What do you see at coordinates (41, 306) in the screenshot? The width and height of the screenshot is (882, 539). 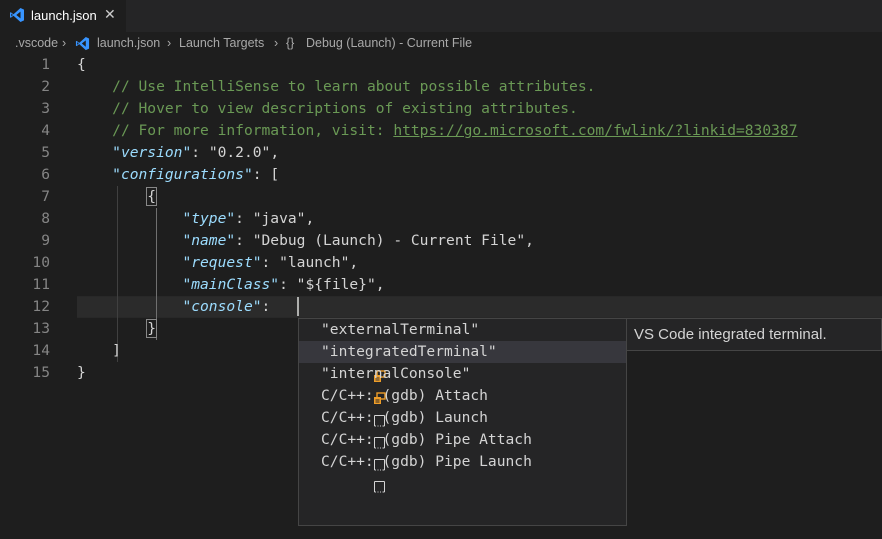 I see `line-number: 12` at bounding box center [41, 306].